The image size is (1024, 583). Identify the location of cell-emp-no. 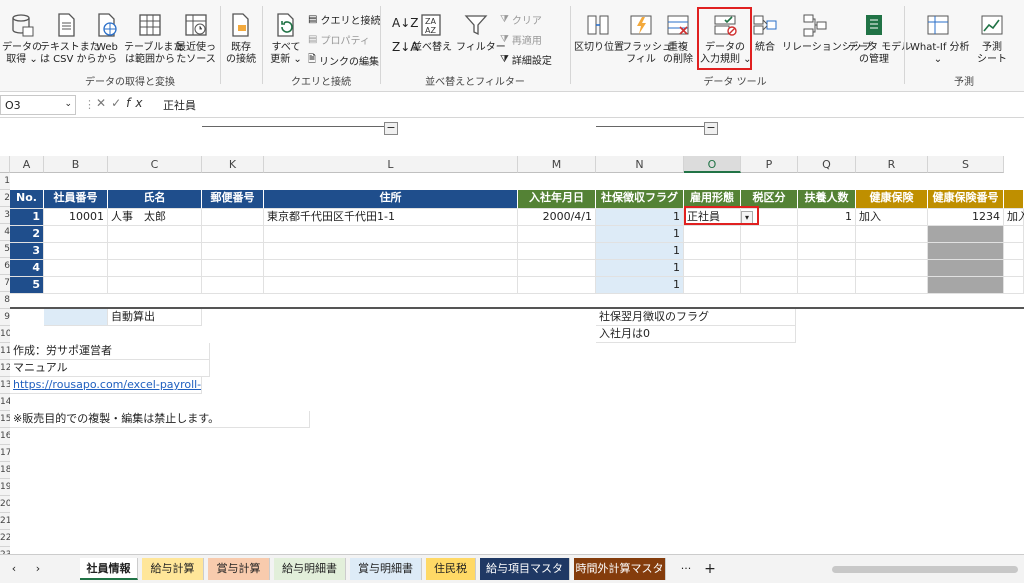
(76, 285).